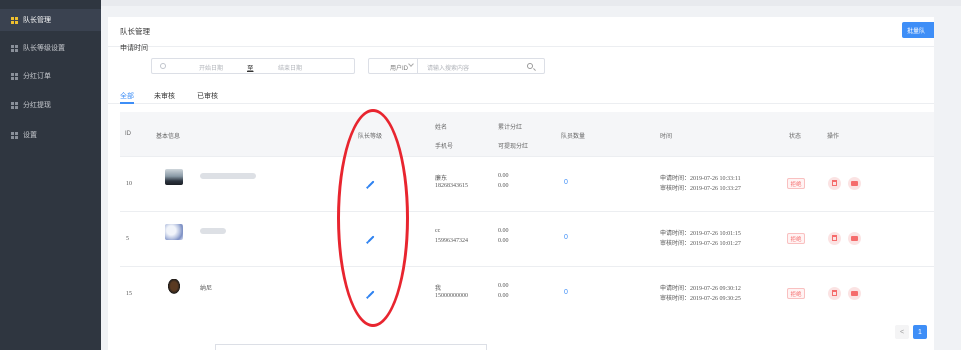 The height and width of the screenshot is (350, 961). I want to click on sidebar-item-dividend-withdraw: 分红提现, so click(50, 105).